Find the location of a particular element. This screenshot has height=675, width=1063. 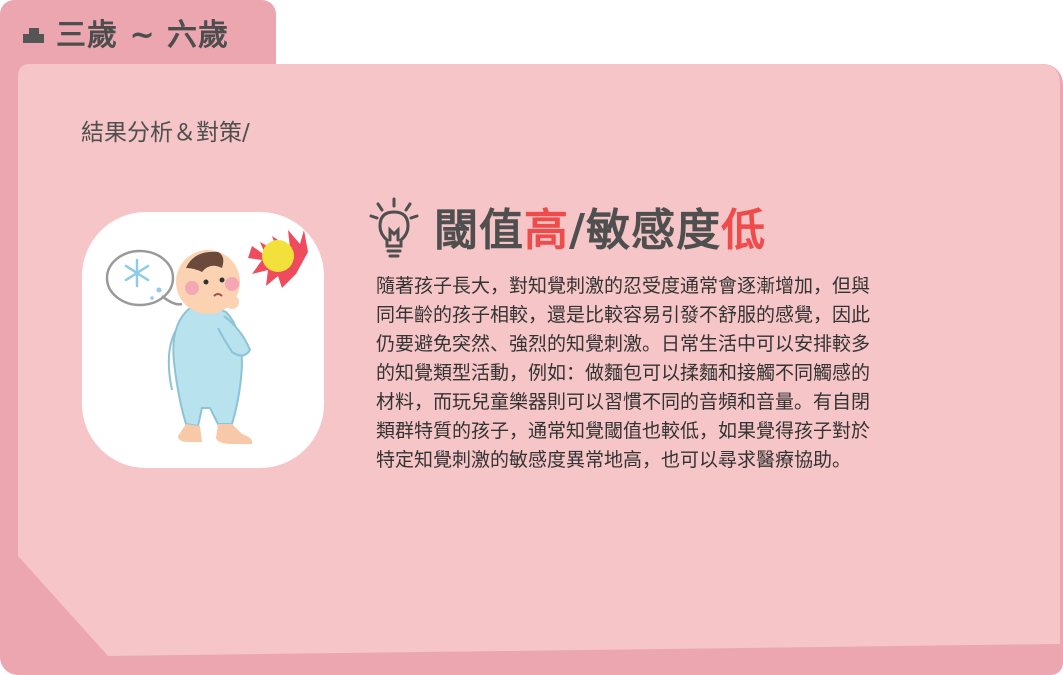

body-line: 材料，而玩兒童樂器則可以習慣不同的音頻和音量。有自閉 is located at coordinates (623, 402).